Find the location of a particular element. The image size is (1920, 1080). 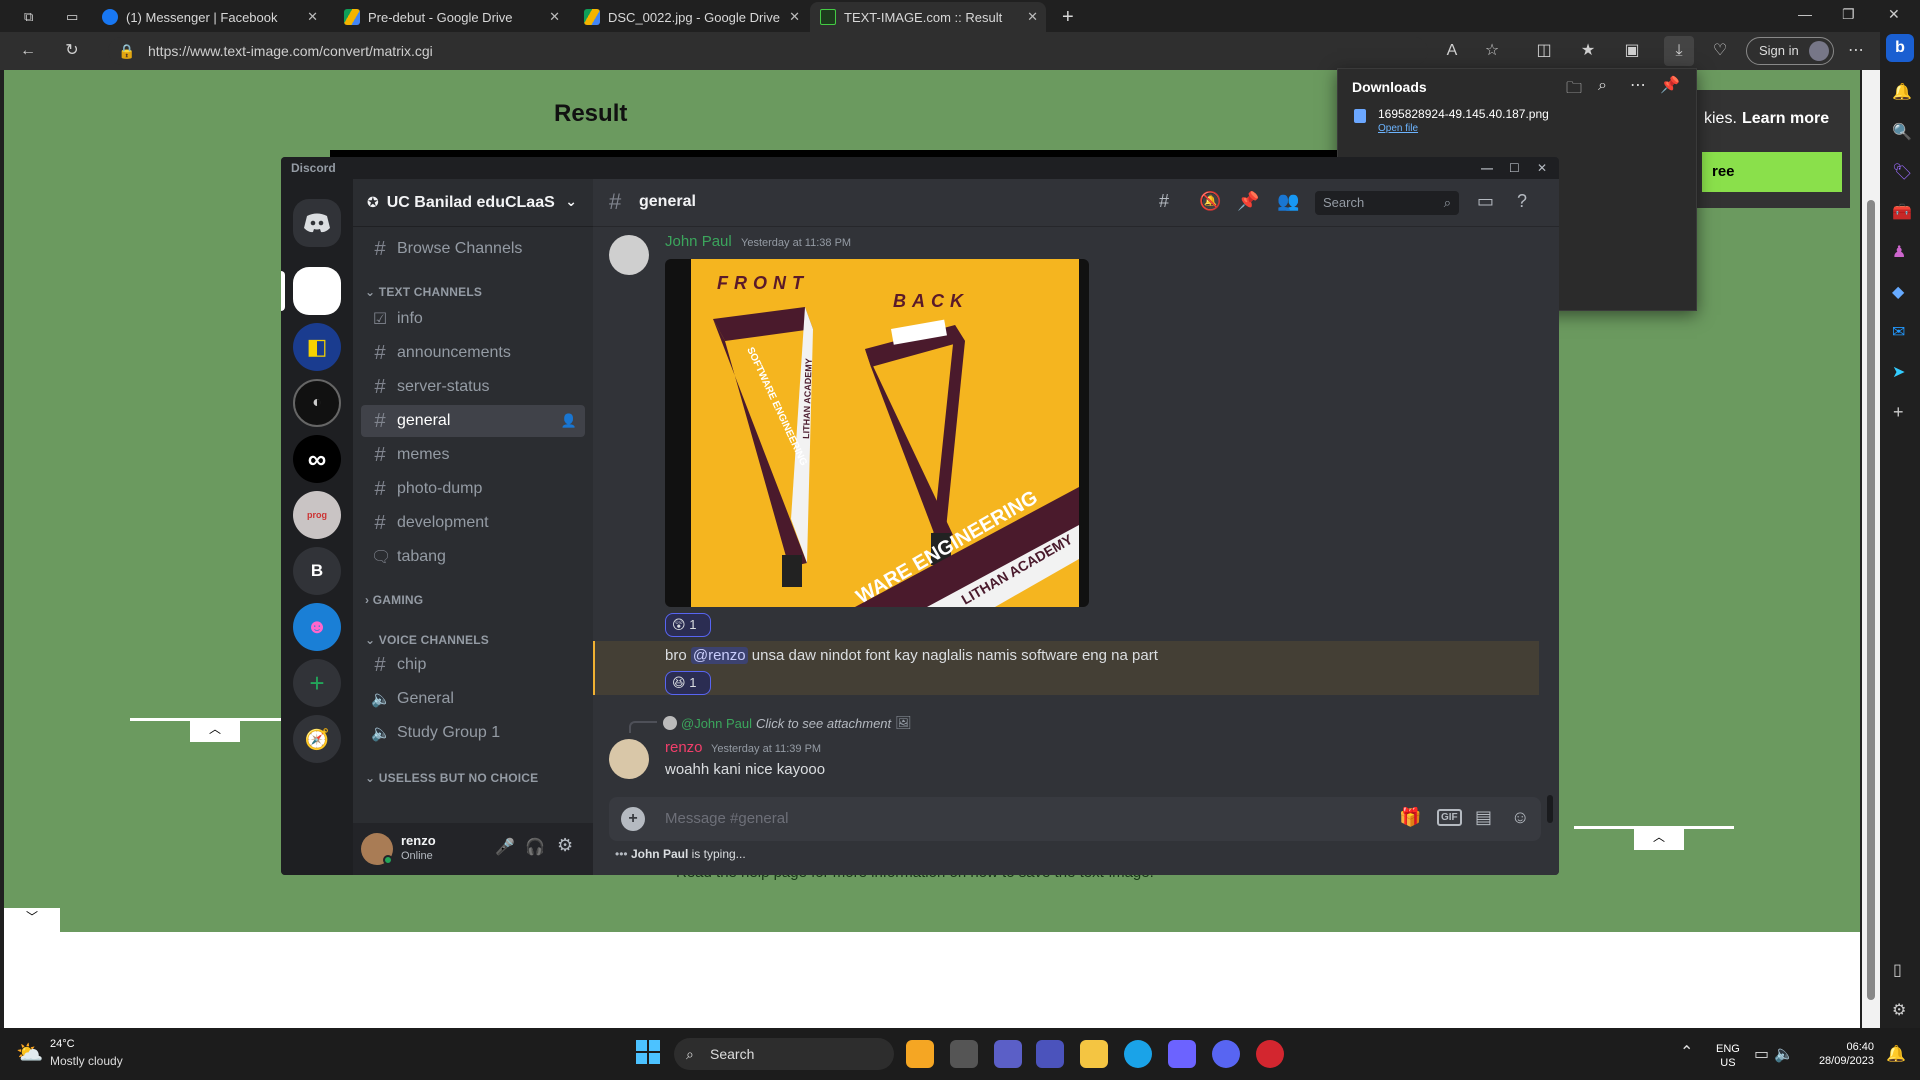

headphones-icon: 🎧 is located at coordinates (535, 847).